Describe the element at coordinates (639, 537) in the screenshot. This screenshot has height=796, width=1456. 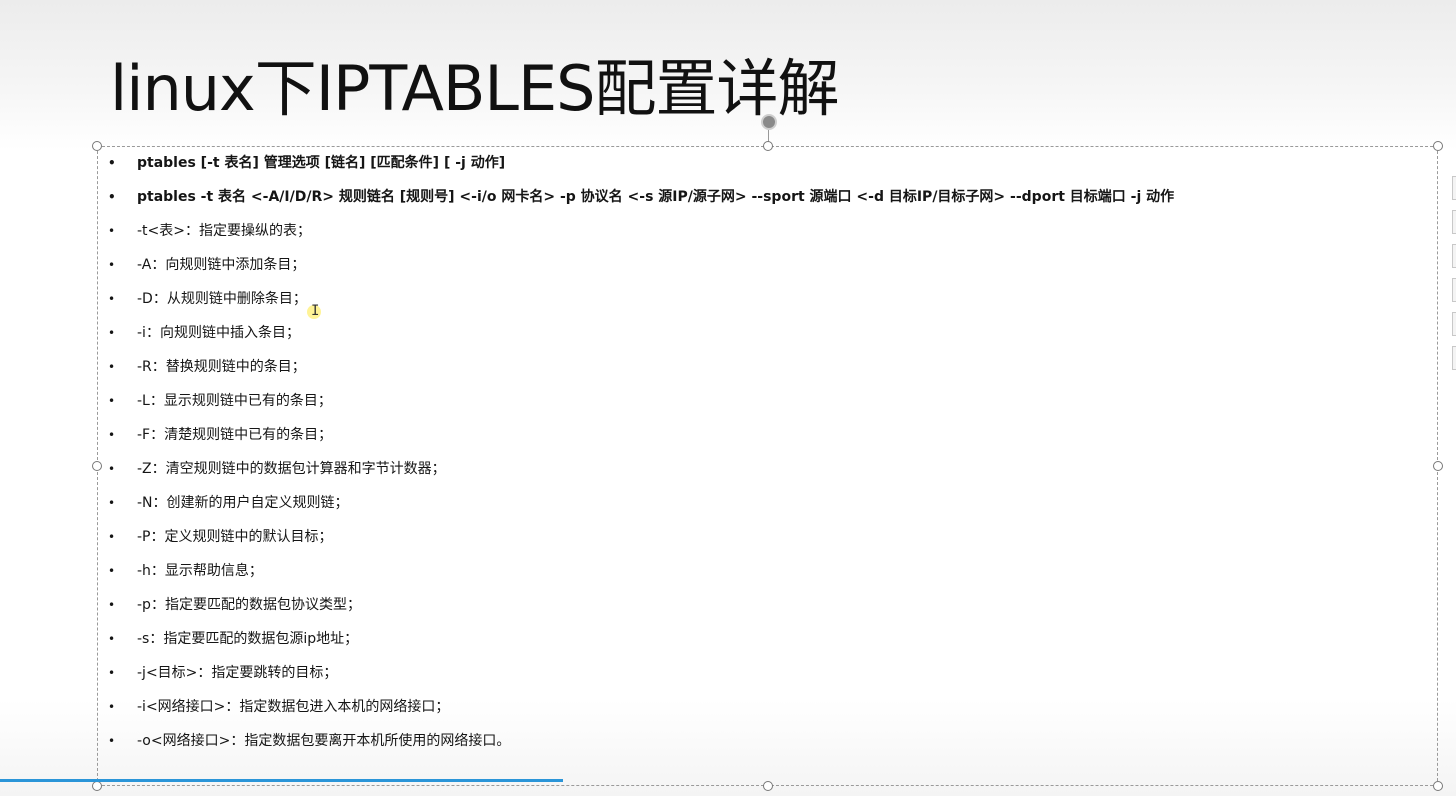
I see `bullet-item: • -P：定义规则链中的默认目标；` at that location.